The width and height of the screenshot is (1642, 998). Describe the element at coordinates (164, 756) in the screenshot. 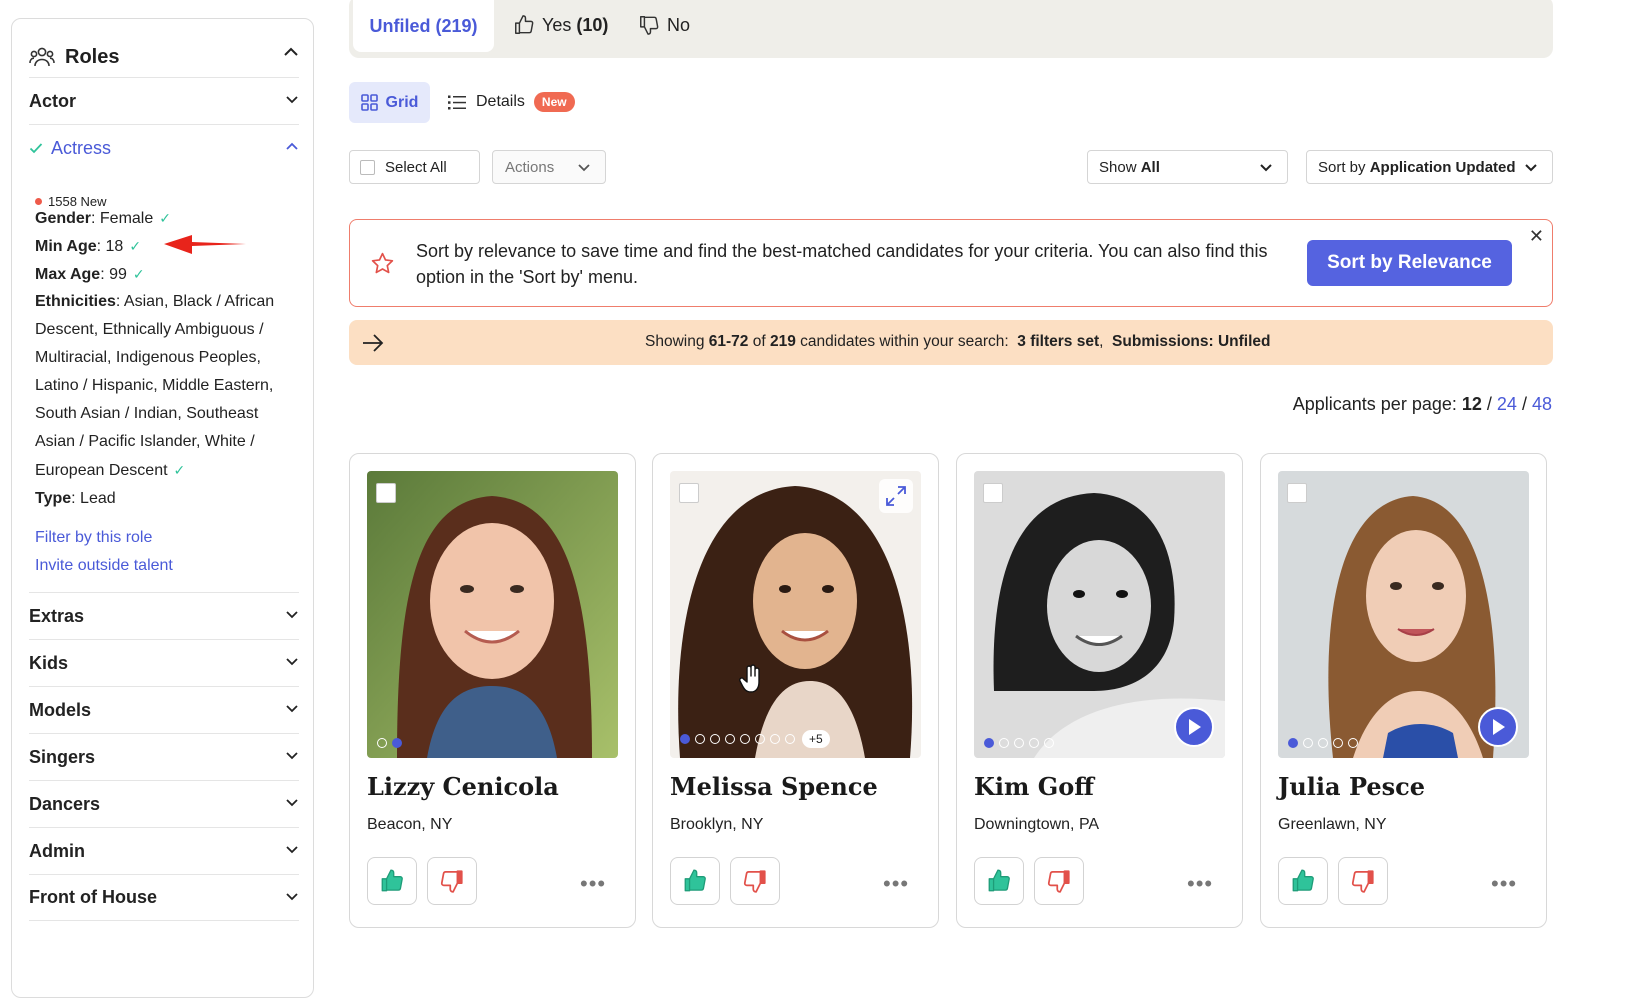

I see `role-category-singers: Singers` at that location.